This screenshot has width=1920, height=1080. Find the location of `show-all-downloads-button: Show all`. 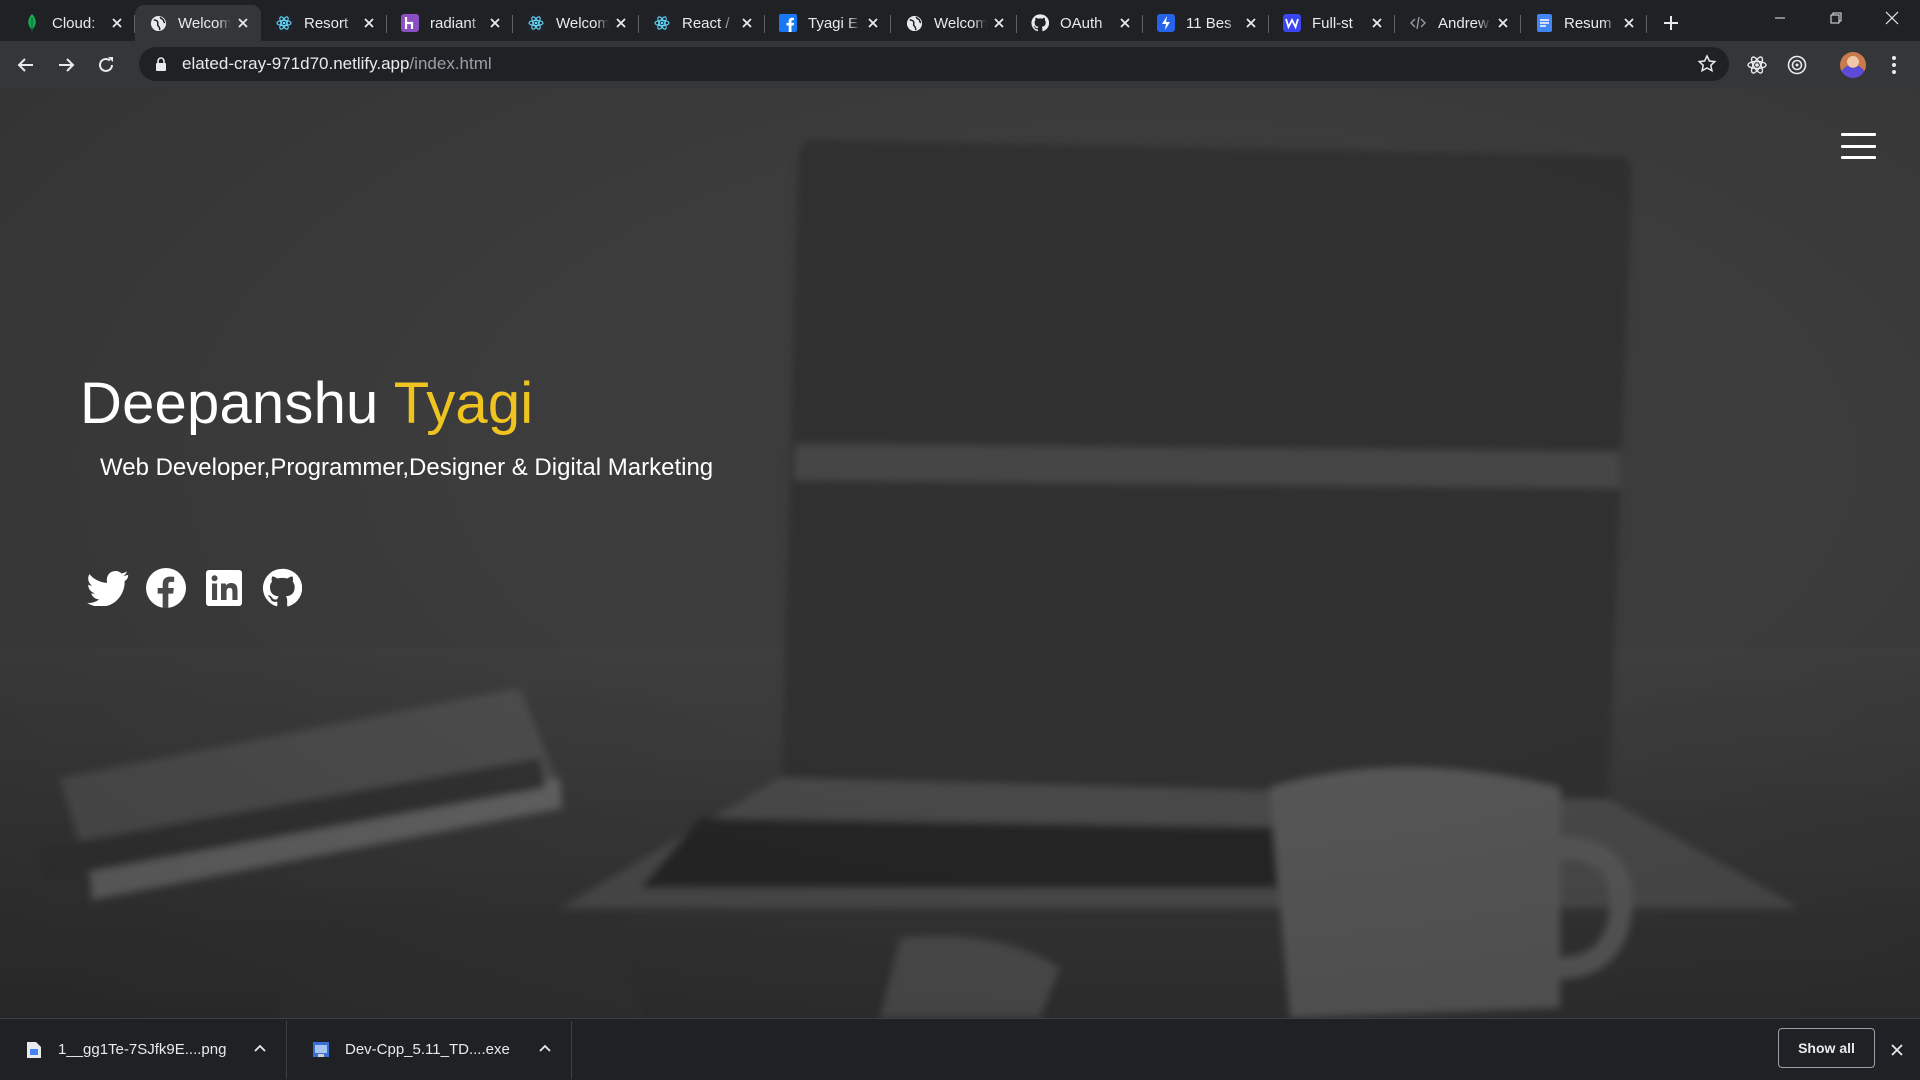

show-all-downloads-button: Show all is located at coordinates (1826, 1048).